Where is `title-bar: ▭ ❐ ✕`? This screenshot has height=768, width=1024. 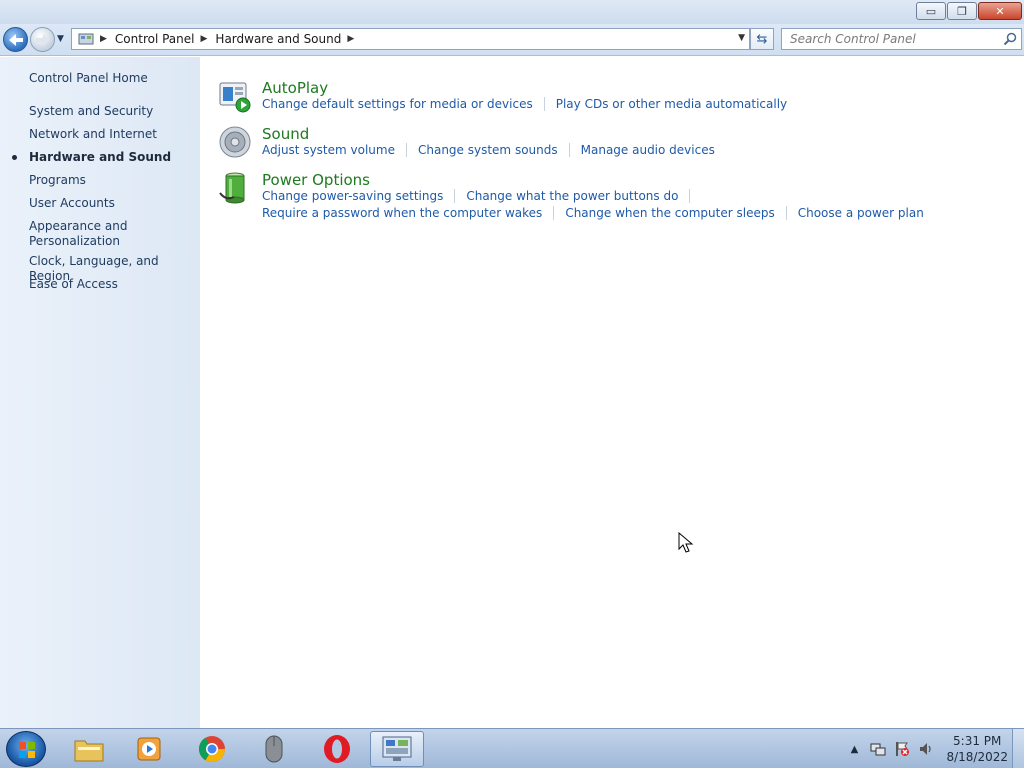 title-bar: ▭ ❐ ✕ is located at coordinates (512, 12).